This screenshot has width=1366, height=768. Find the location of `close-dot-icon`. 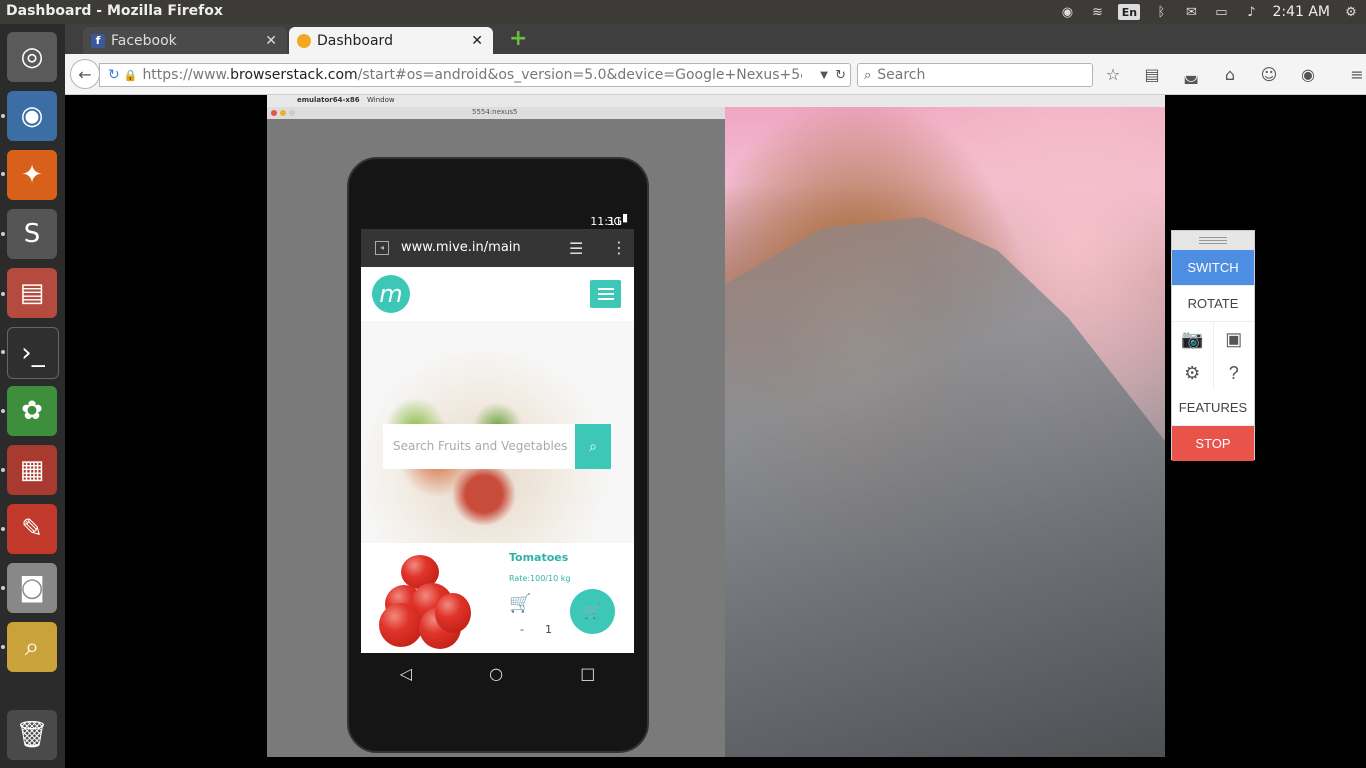

close-dot-icon is located at coordinates (274, 113).